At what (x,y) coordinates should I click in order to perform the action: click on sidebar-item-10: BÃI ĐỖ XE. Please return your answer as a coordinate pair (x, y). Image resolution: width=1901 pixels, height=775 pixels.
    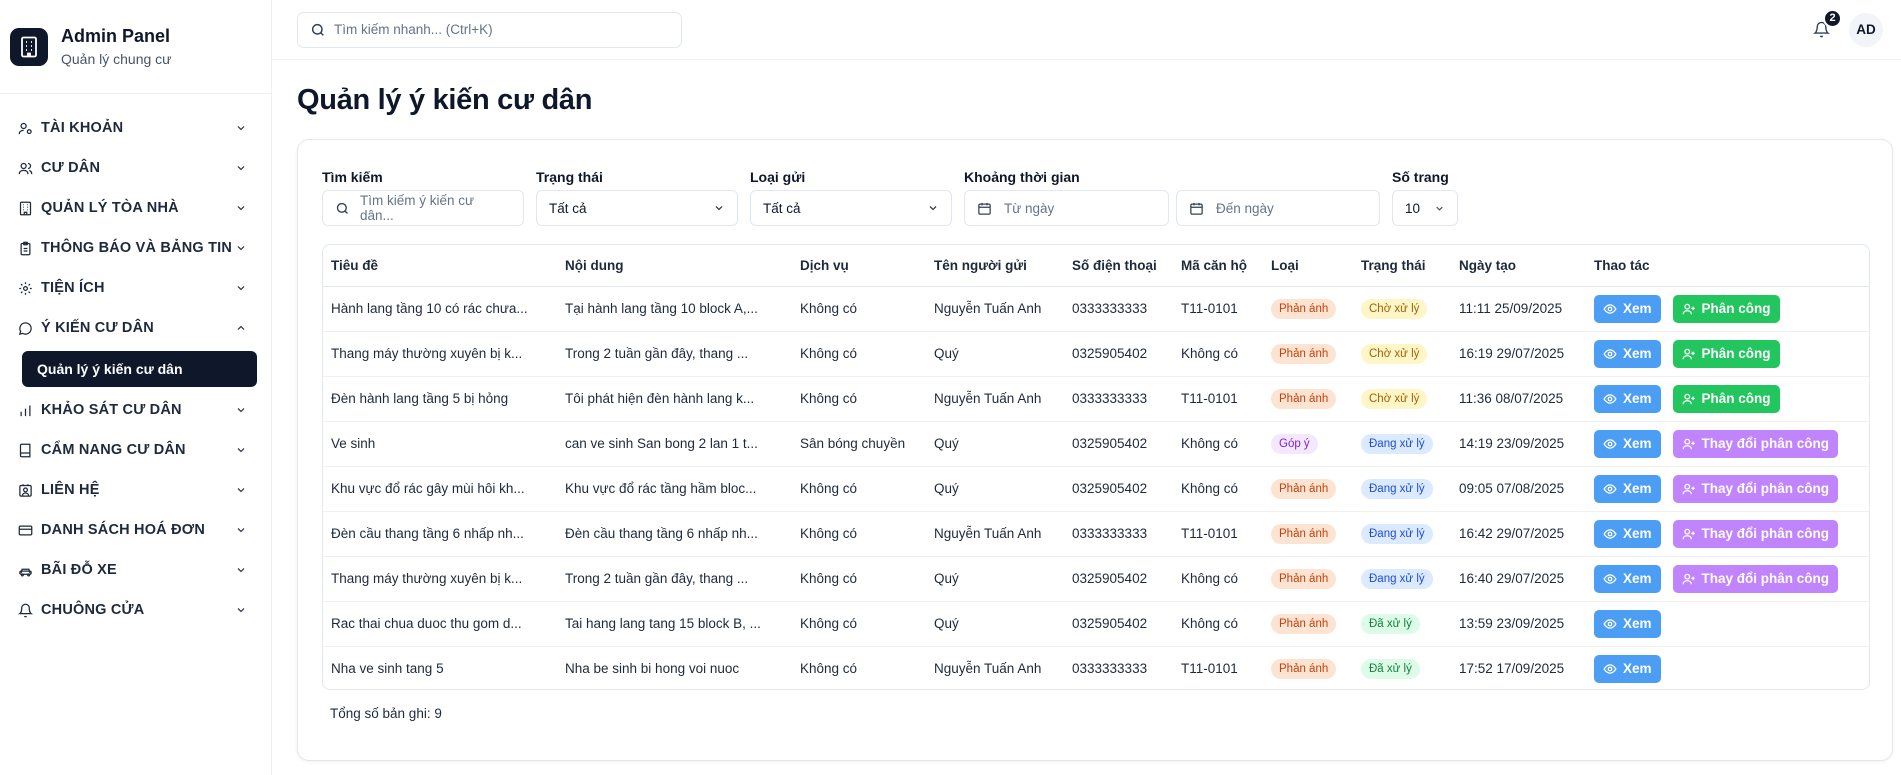
    Looking at the image, I should click on (135, 570).